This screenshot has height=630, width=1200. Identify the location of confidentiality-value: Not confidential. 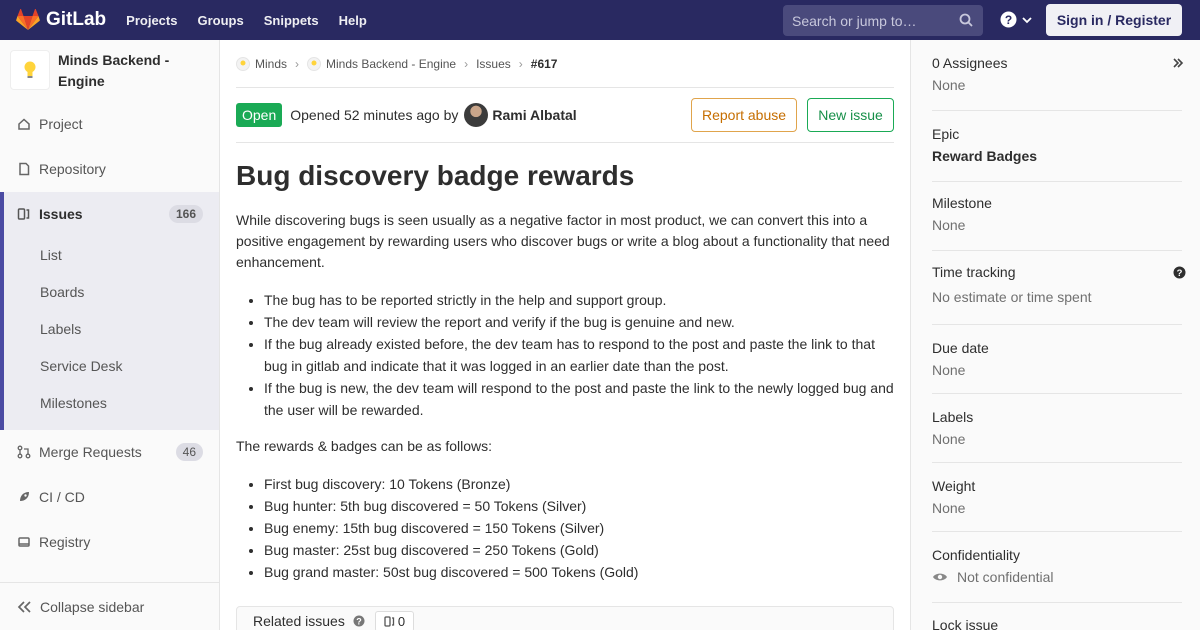
(1057, 577).